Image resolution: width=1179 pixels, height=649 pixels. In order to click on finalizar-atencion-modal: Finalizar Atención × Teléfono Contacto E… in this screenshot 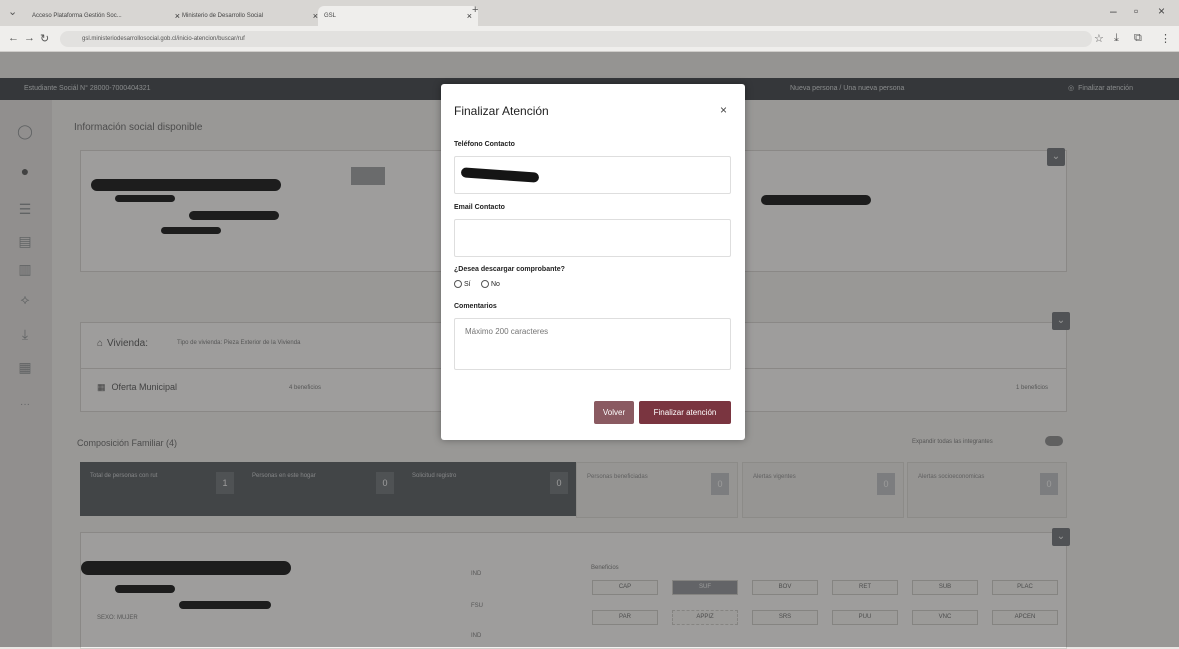, I will do `click(593, 262)`.